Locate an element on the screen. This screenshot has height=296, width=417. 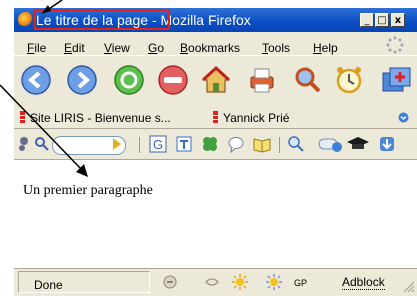
paragraph-pointer-arrow is located at coordinates (42, 128).